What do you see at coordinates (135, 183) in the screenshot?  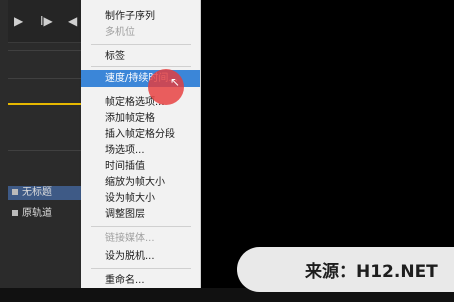 I see `menu-item-scale-to-frame-size: 缩放为帧大小` at bounding box center [135, 183].